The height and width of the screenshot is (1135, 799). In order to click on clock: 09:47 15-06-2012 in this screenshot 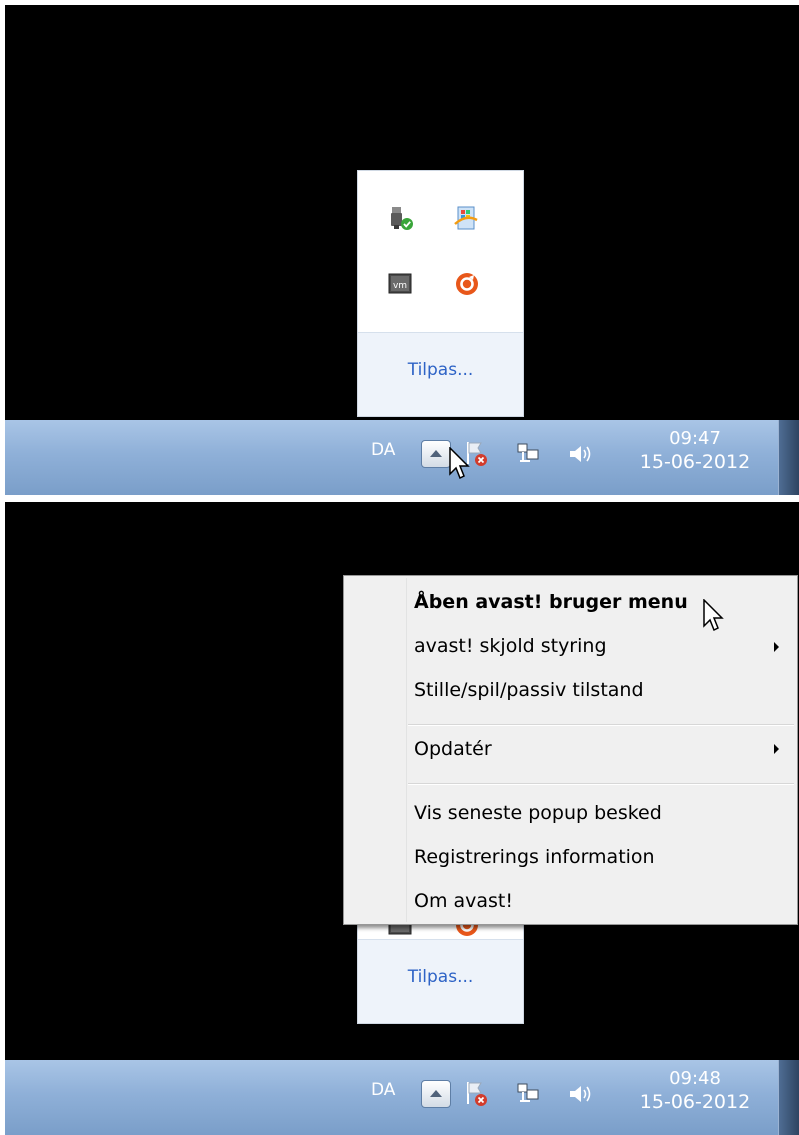, I will do `click(695, 451)`.